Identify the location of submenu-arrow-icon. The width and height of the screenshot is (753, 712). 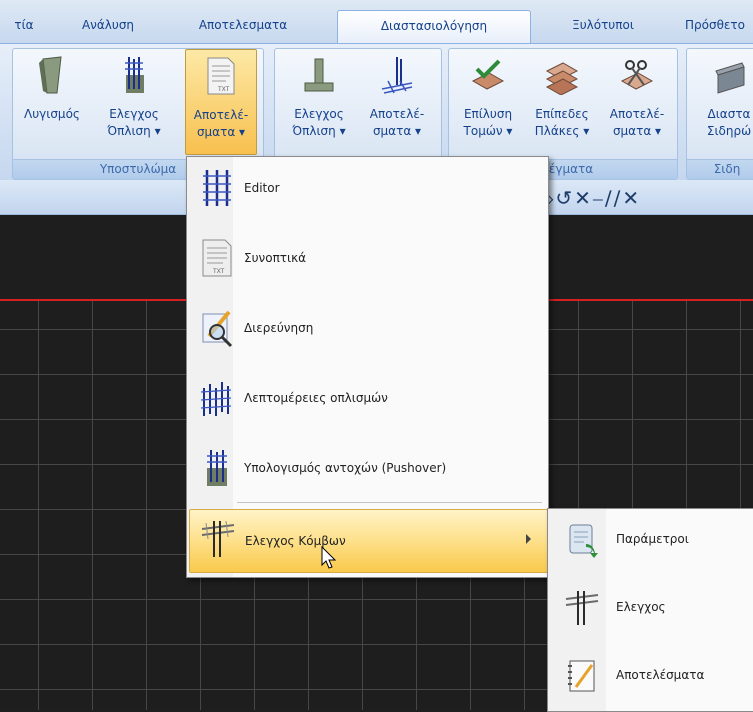
(528, 539).